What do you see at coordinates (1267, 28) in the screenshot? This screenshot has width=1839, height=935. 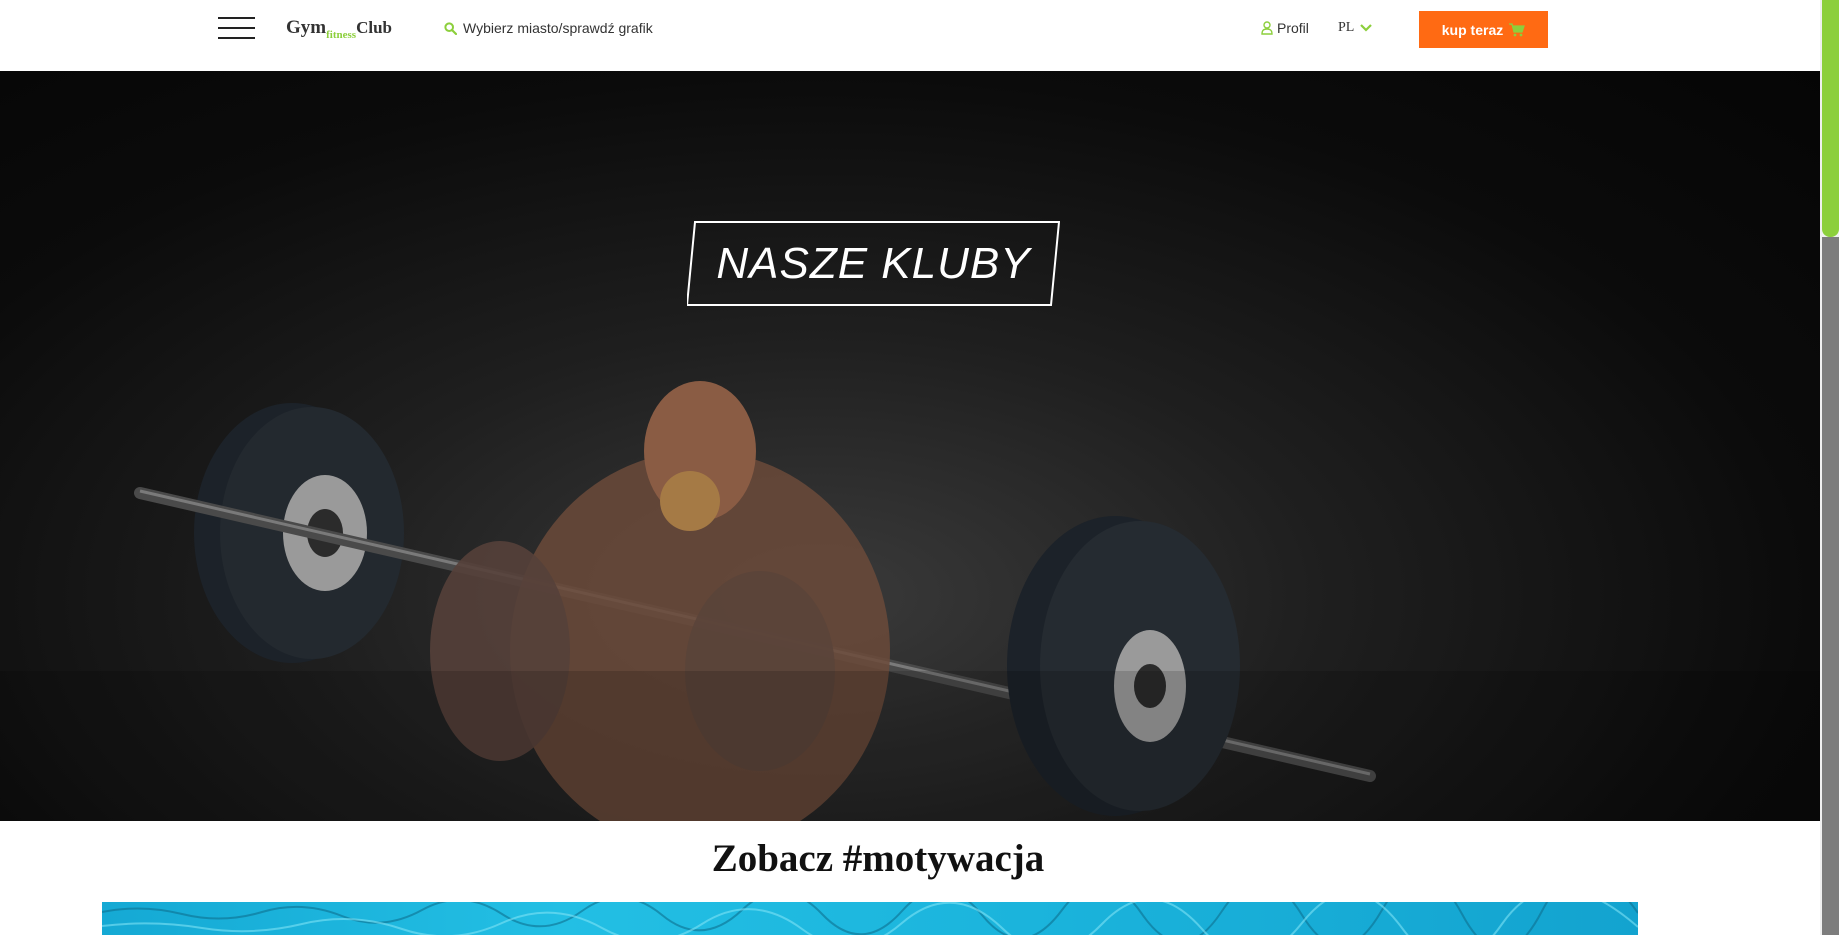 I see `user-icon` at bounding box center [1267, 28].